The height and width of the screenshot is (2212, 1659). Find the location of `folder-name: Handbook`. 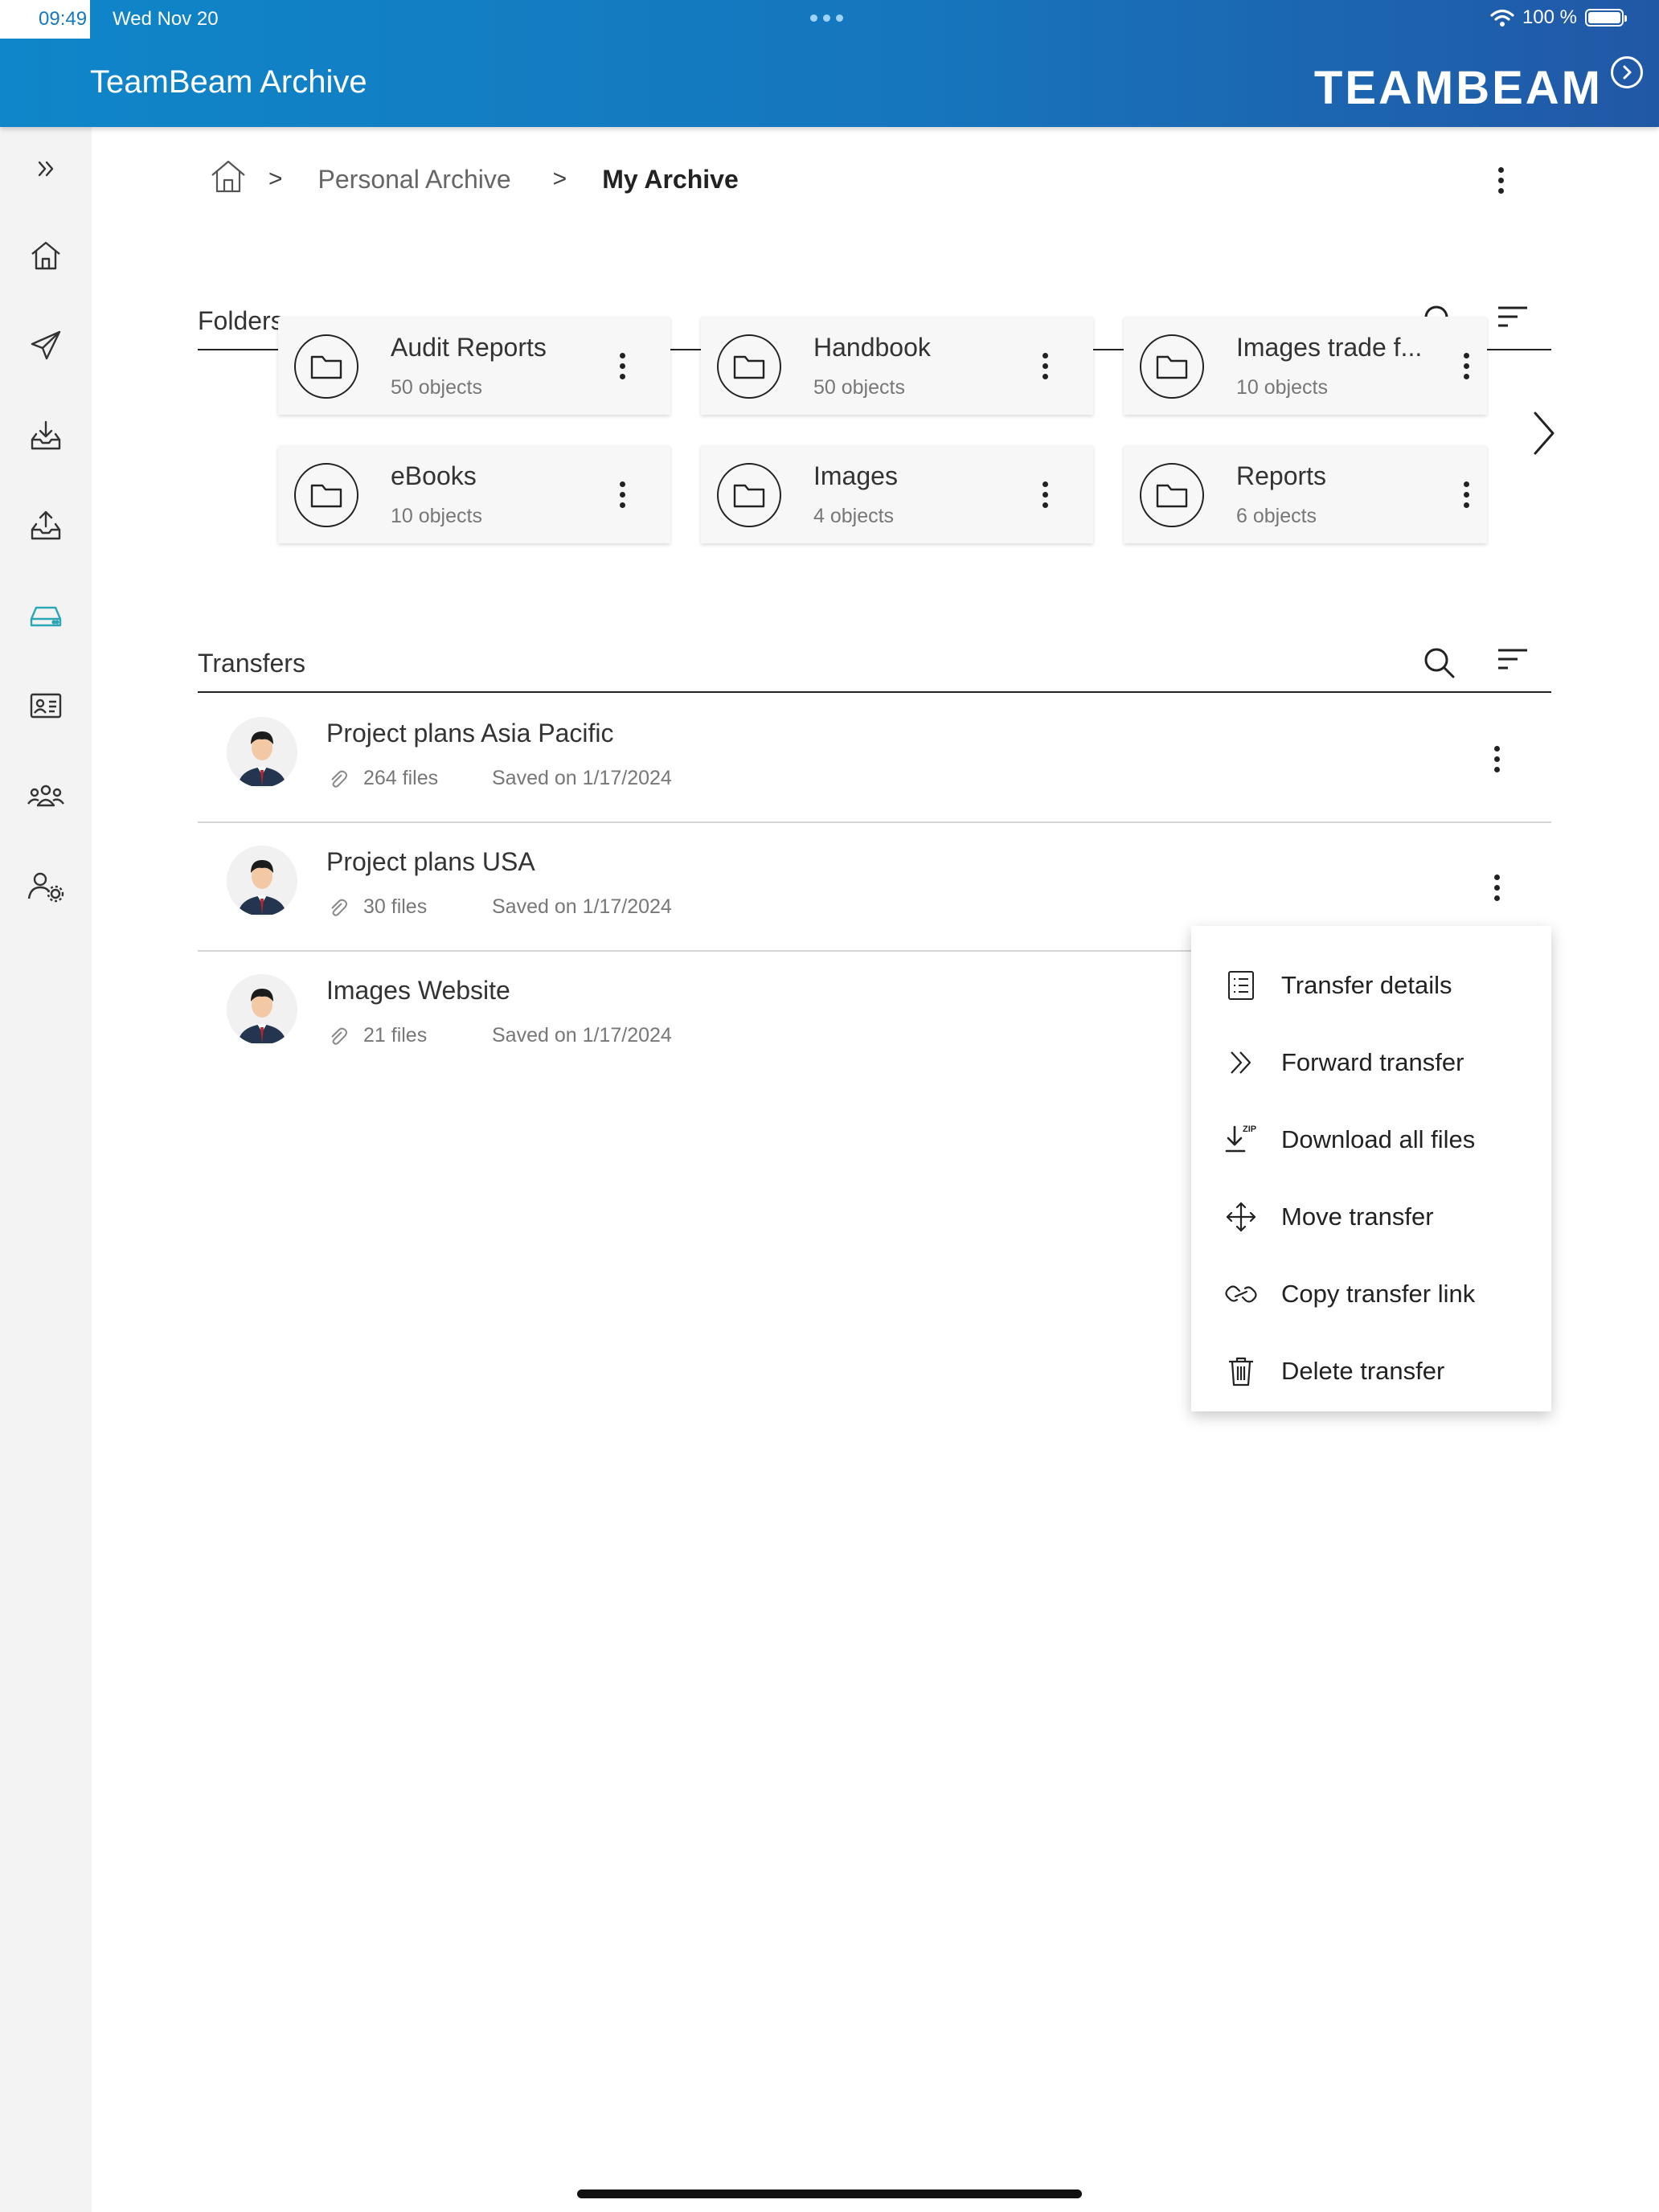

folder-name: Handbook is located at coordinates (872, 347).